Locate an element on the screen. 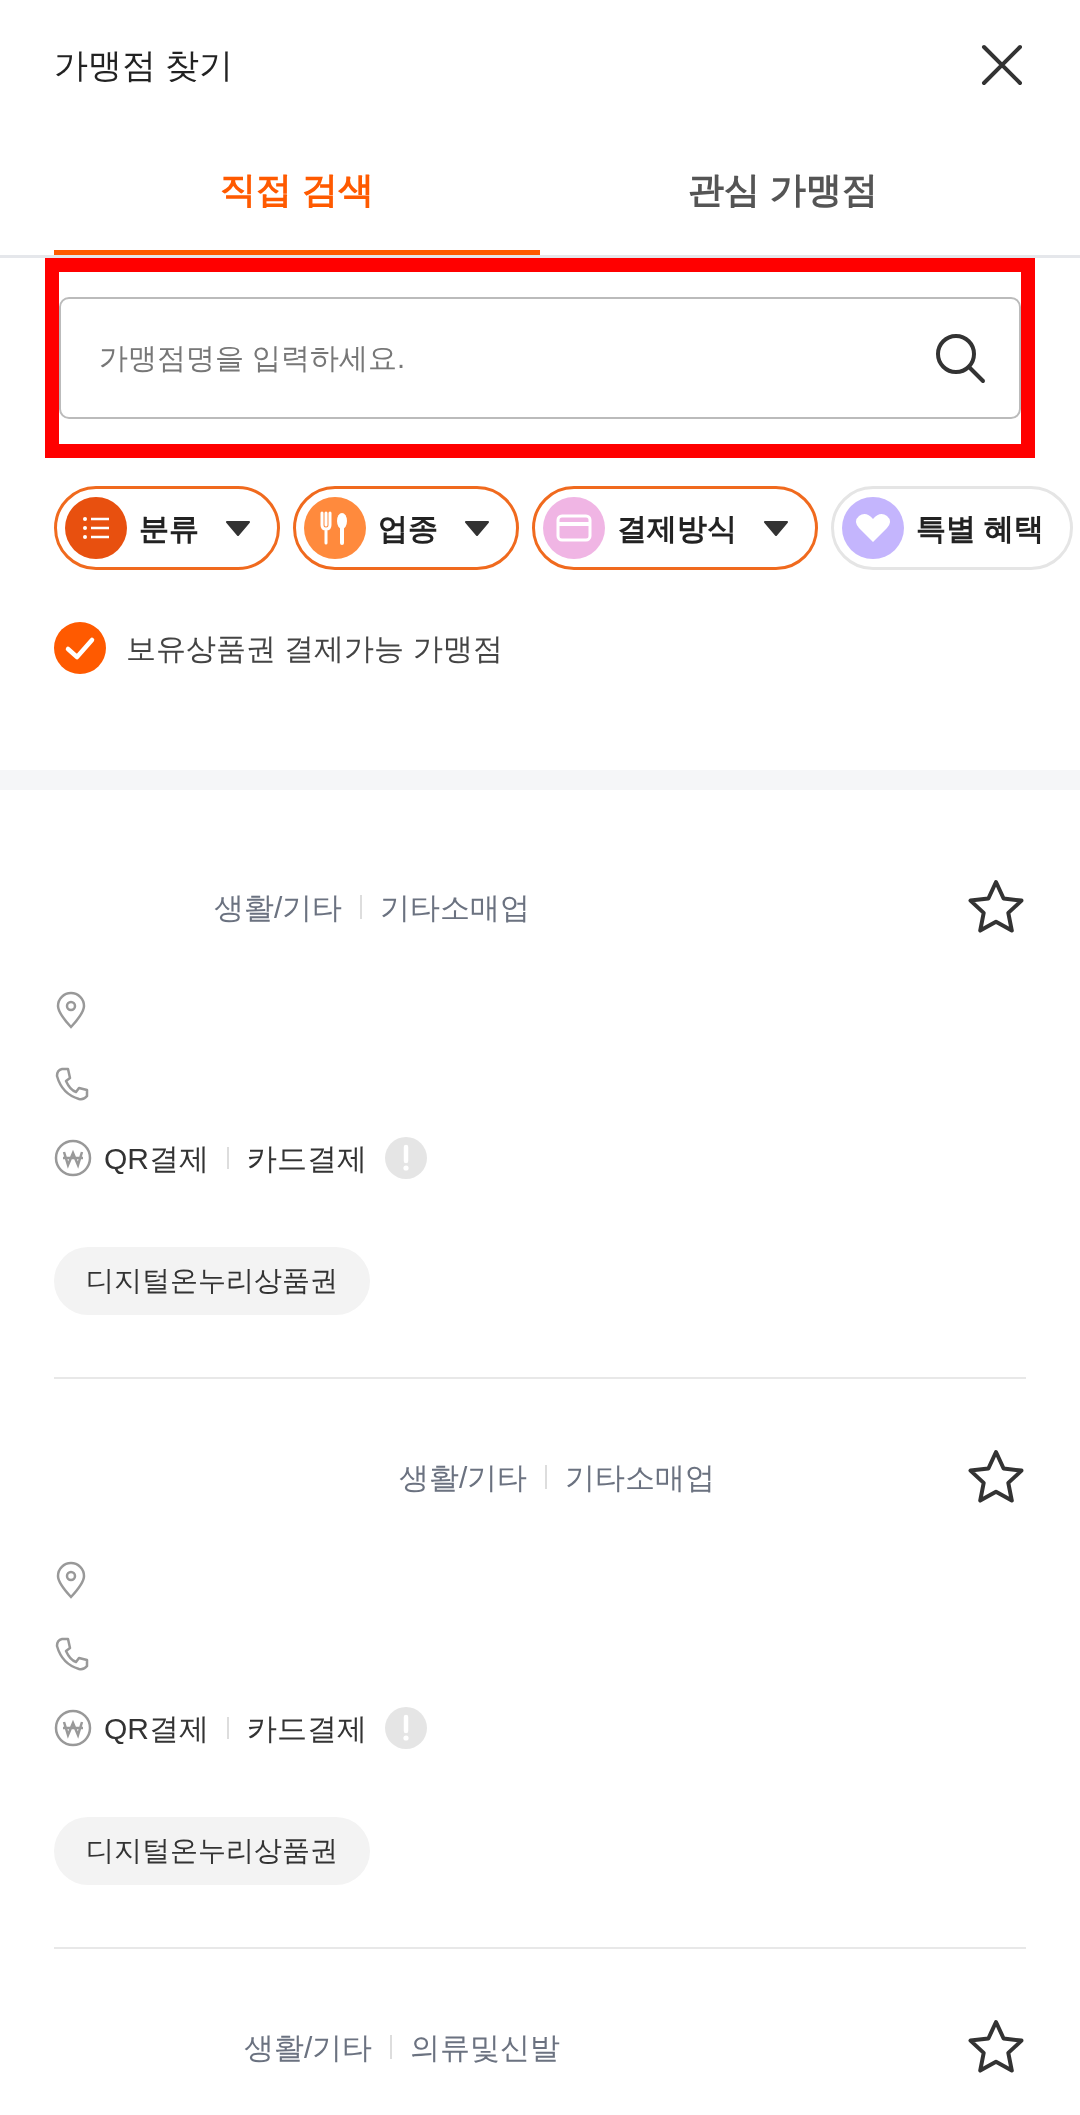 The width and height of the screenshot is (1080, 2115). search-icon is located at coordinates (960, 358).